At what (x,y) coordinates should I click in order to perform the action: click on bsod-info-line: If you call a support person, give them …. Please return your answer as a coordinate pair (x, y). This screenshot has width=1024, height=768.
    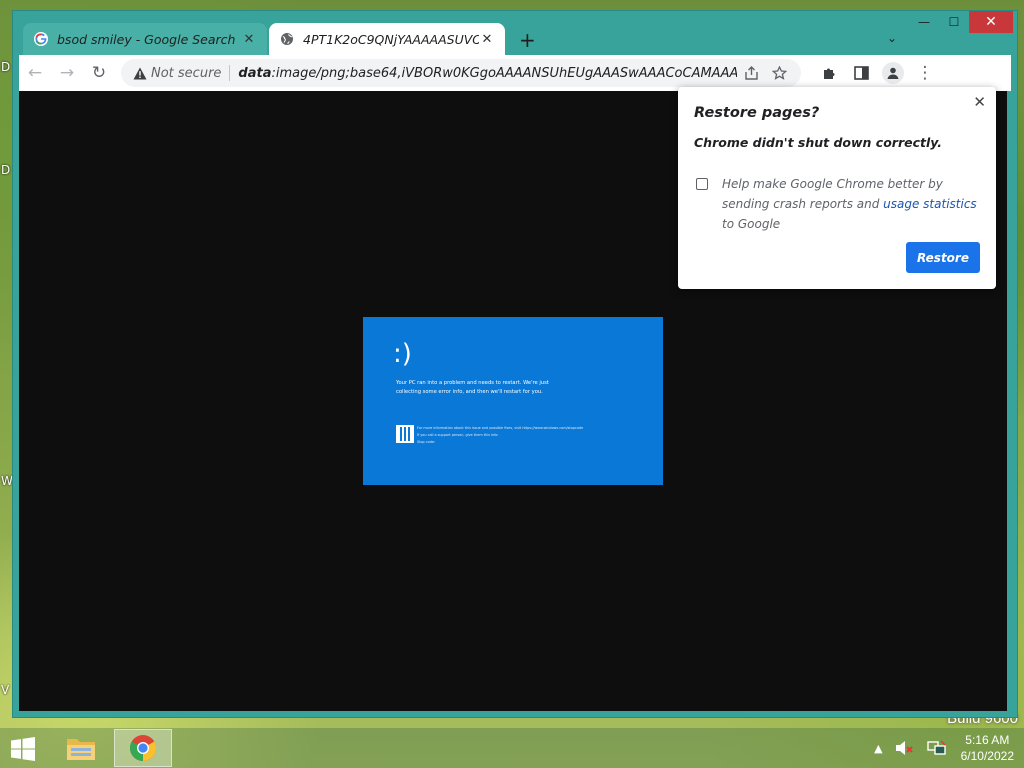
    Looking at the image, I should click on (458, 435).